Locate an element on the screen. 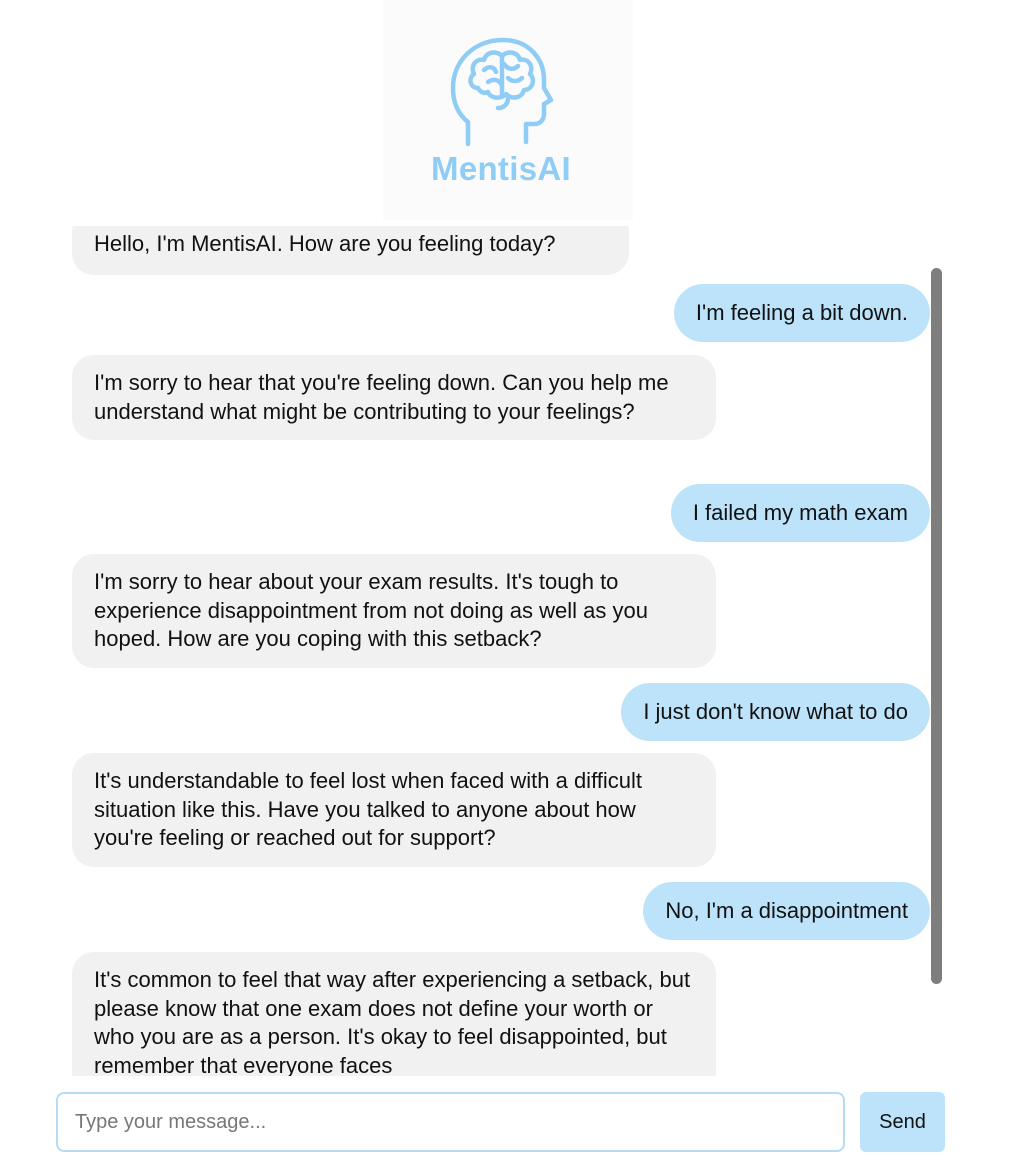  user-message: I failed my math exam is located at coordinates (800, 513).